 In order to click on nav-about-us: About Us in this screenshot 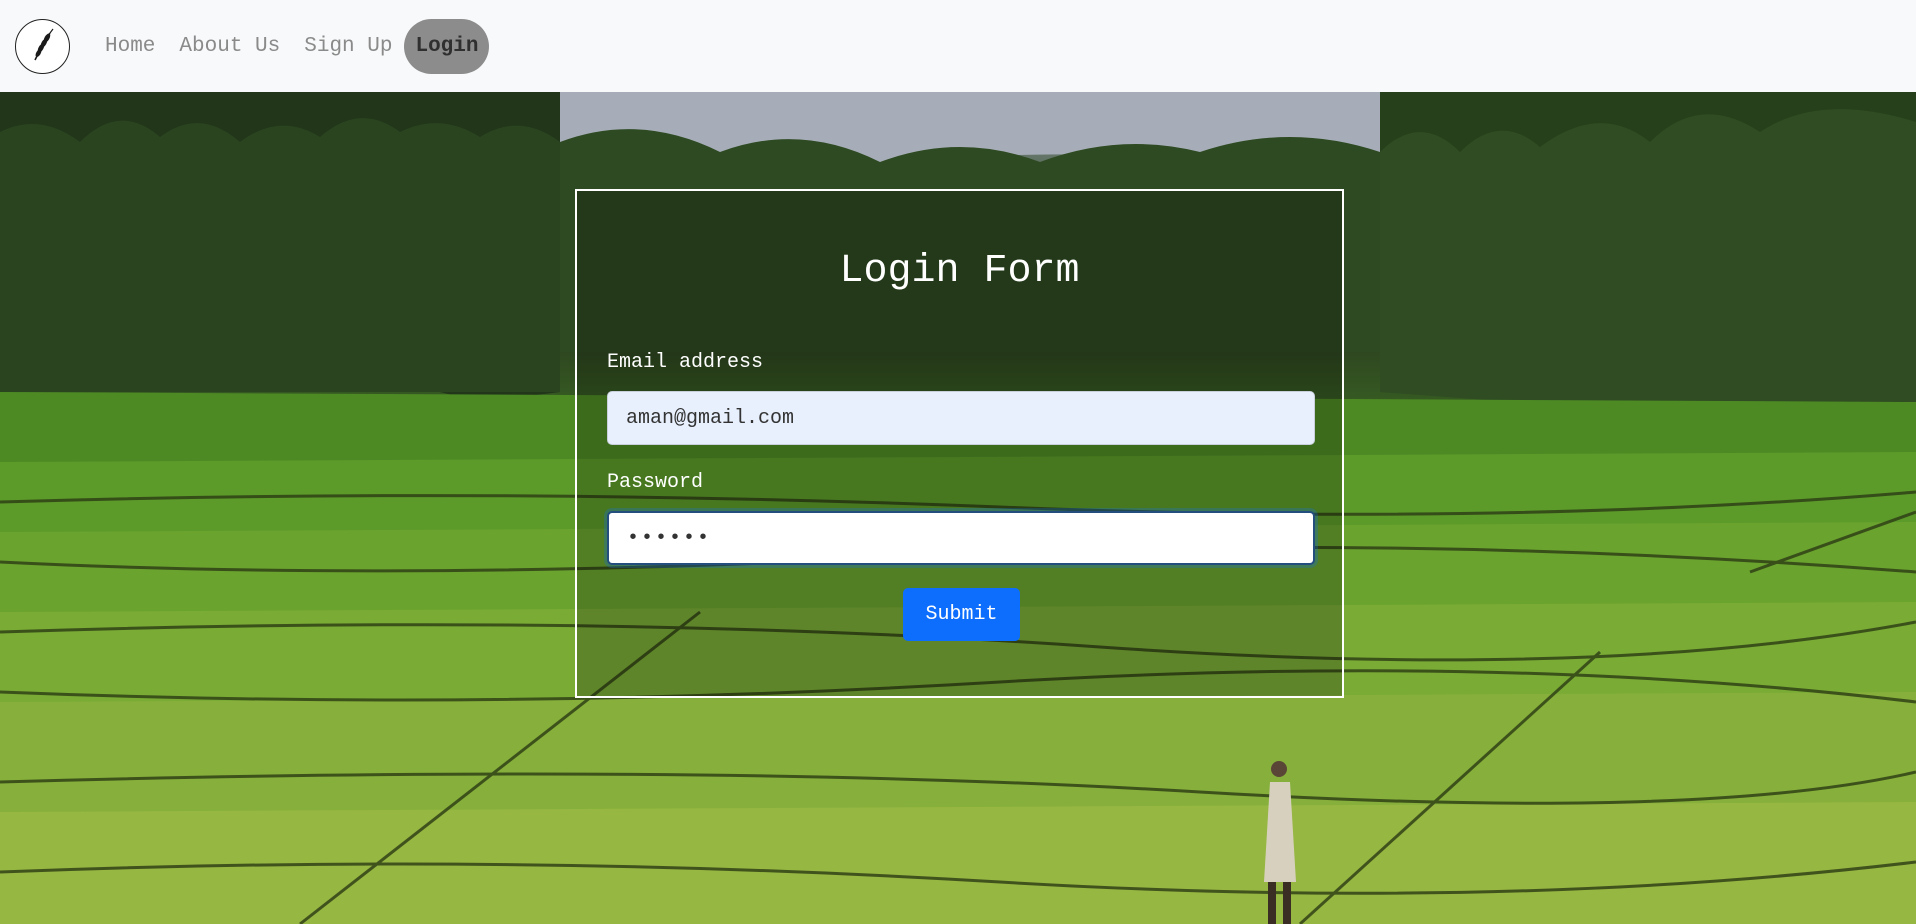, I will do `click(229, 46)`.